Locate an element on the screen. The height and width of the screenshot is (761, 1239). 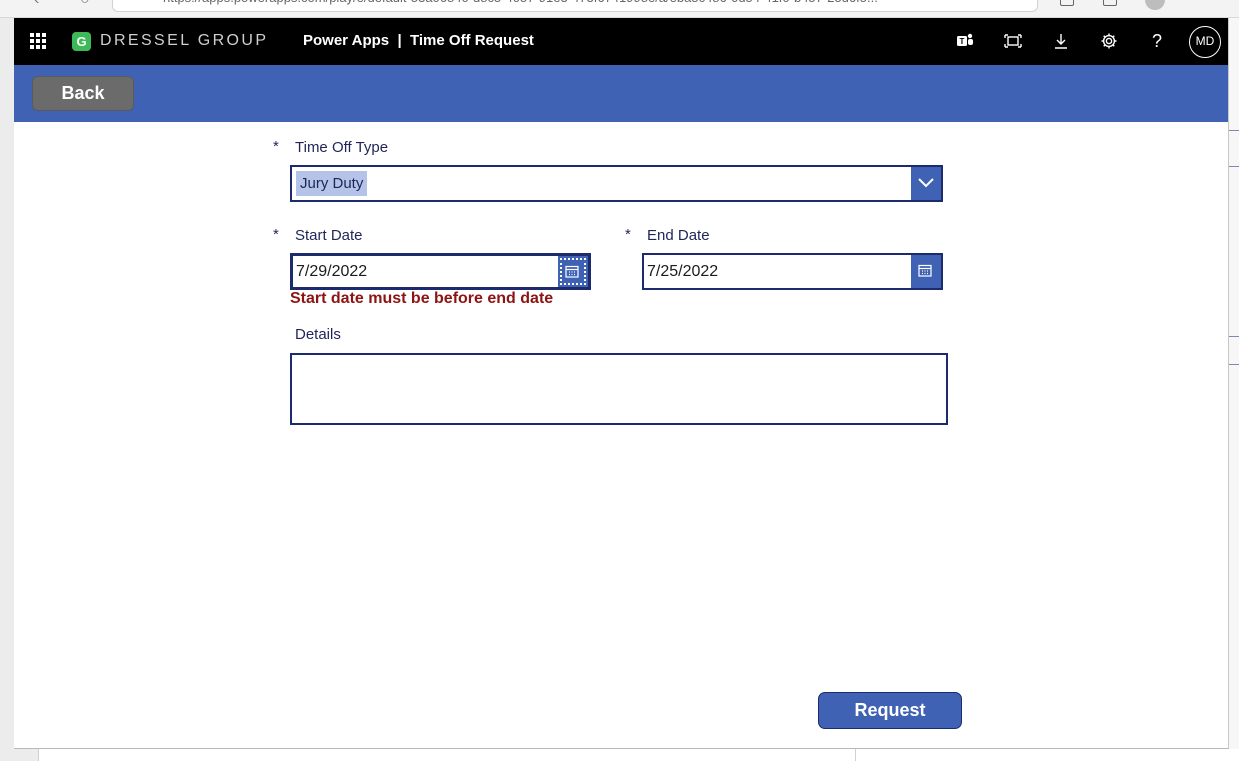
start-date-input is located at coordinates (440, 271).